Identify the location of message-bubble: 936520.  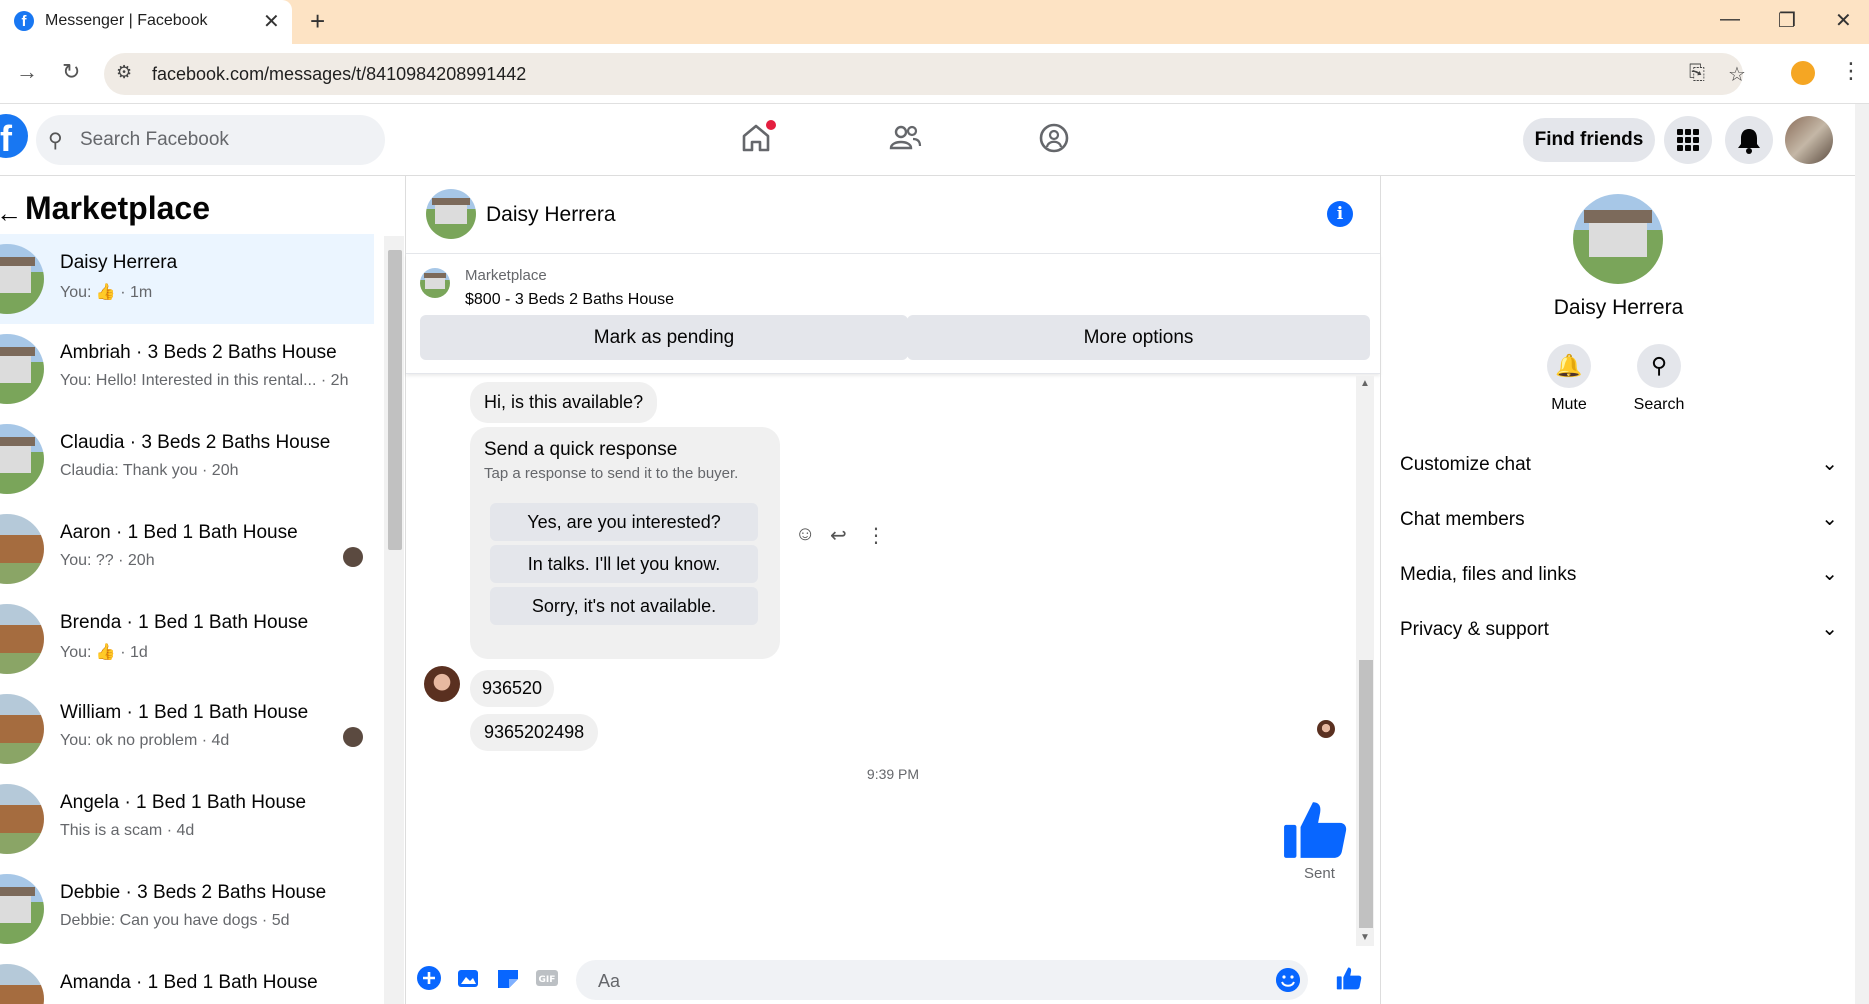
(512, 688).